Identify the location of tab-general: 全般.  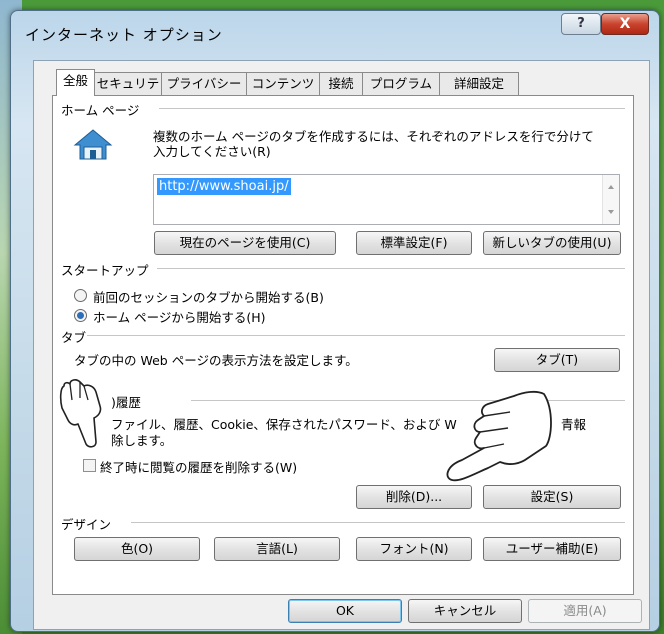
(75, 82).